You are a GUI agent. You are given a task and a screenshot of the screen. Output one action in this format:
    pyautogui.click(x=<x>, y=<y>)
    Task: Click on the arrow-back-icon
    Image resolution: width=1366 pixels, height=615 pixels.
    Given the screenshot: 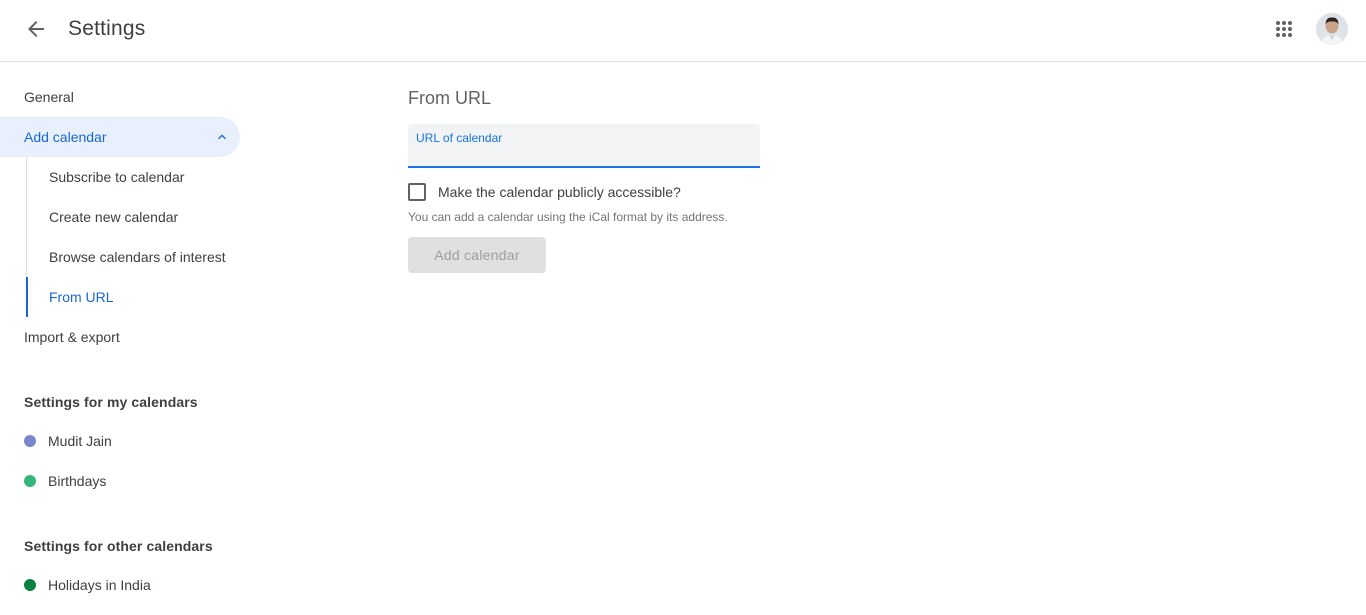 What is the action you would take?
    pyautogui.click(x=36, y=29)
    